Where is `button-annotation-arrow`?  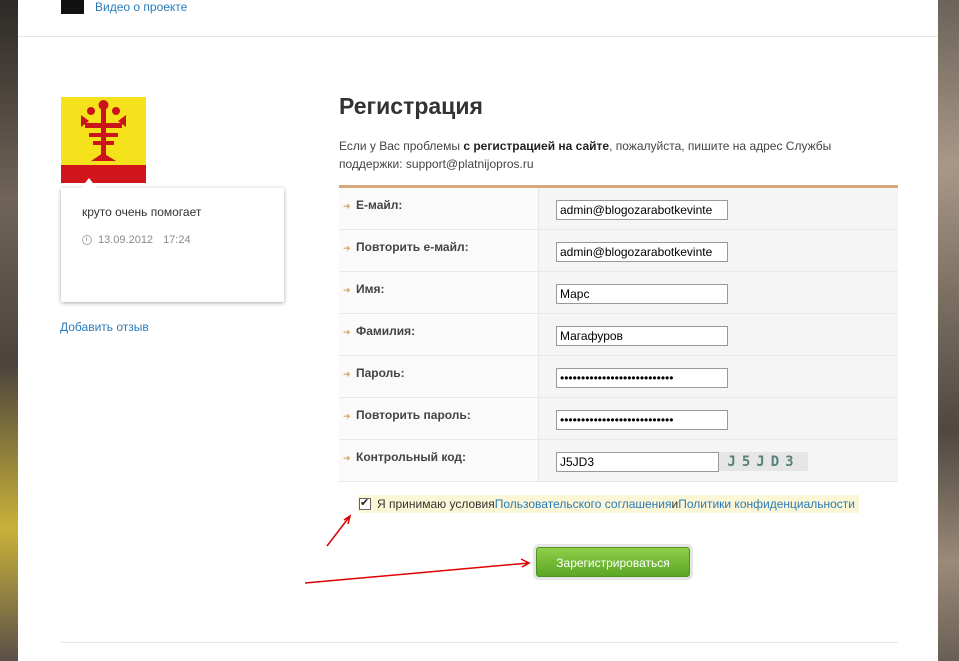 button-annotation-arrow is located at coordinates (417, 573).